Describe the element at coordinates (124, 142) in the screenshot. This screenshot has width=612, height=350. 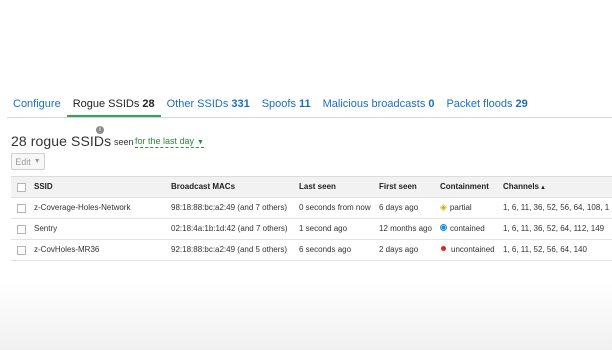
I see `seen-label: seen` at that location.